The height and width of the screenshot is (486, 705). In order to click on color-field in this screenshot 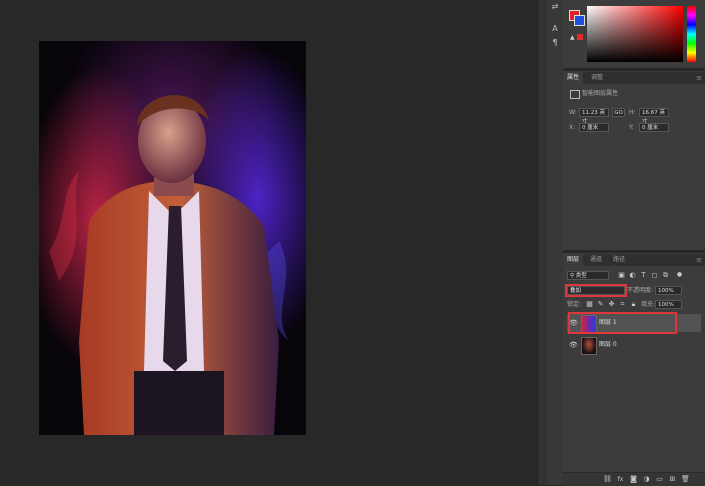, I will do `click(635, 34)`.